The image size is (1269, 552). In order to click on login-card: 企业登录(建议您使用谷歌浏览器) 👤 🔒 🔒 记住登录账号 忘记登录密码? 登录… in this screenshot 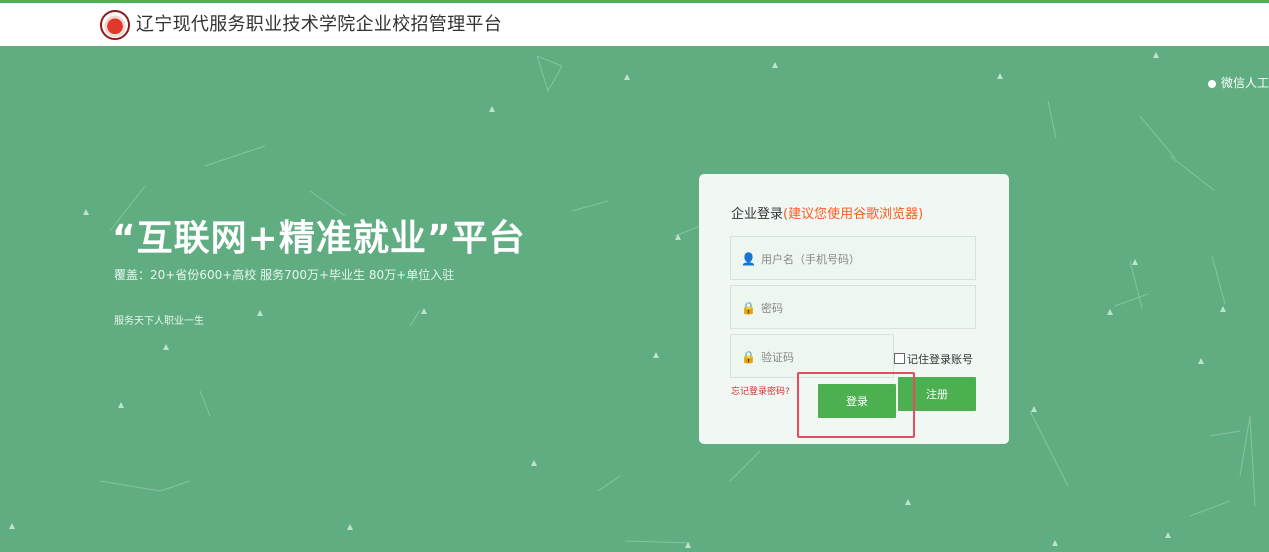, I will do `click(854, 309)`.